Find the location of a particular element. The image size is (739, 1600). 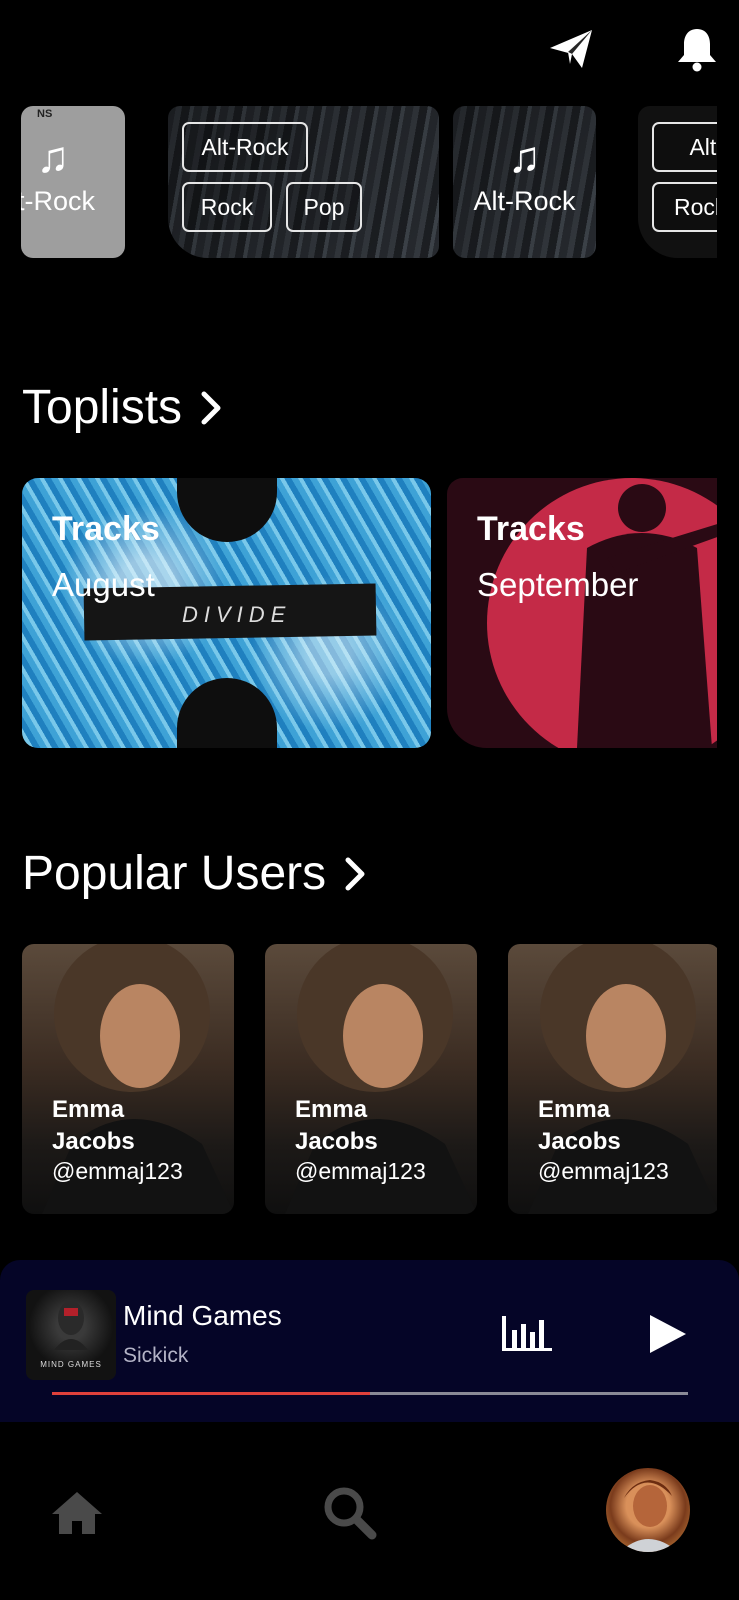

track-artist: Sickick is located at coordinates (156, 1355).